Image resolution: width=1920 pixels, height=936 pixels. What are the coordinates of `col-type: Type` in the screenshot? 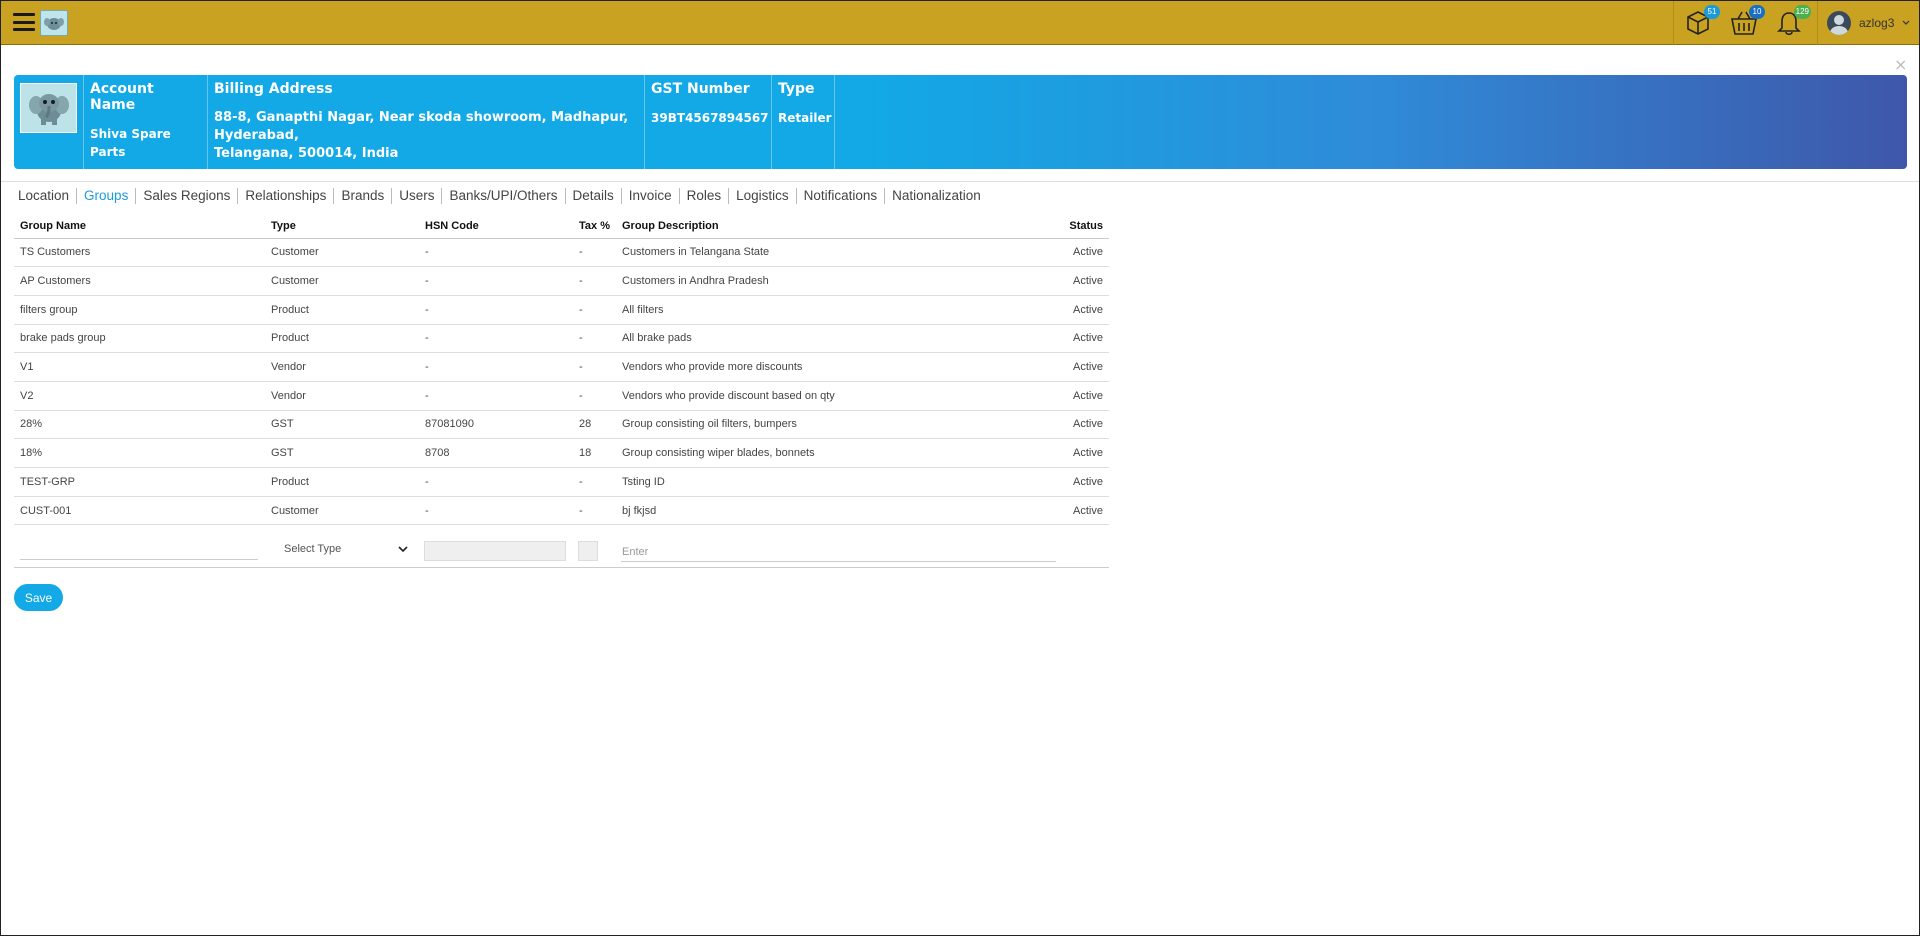 It's located at (342, 226).